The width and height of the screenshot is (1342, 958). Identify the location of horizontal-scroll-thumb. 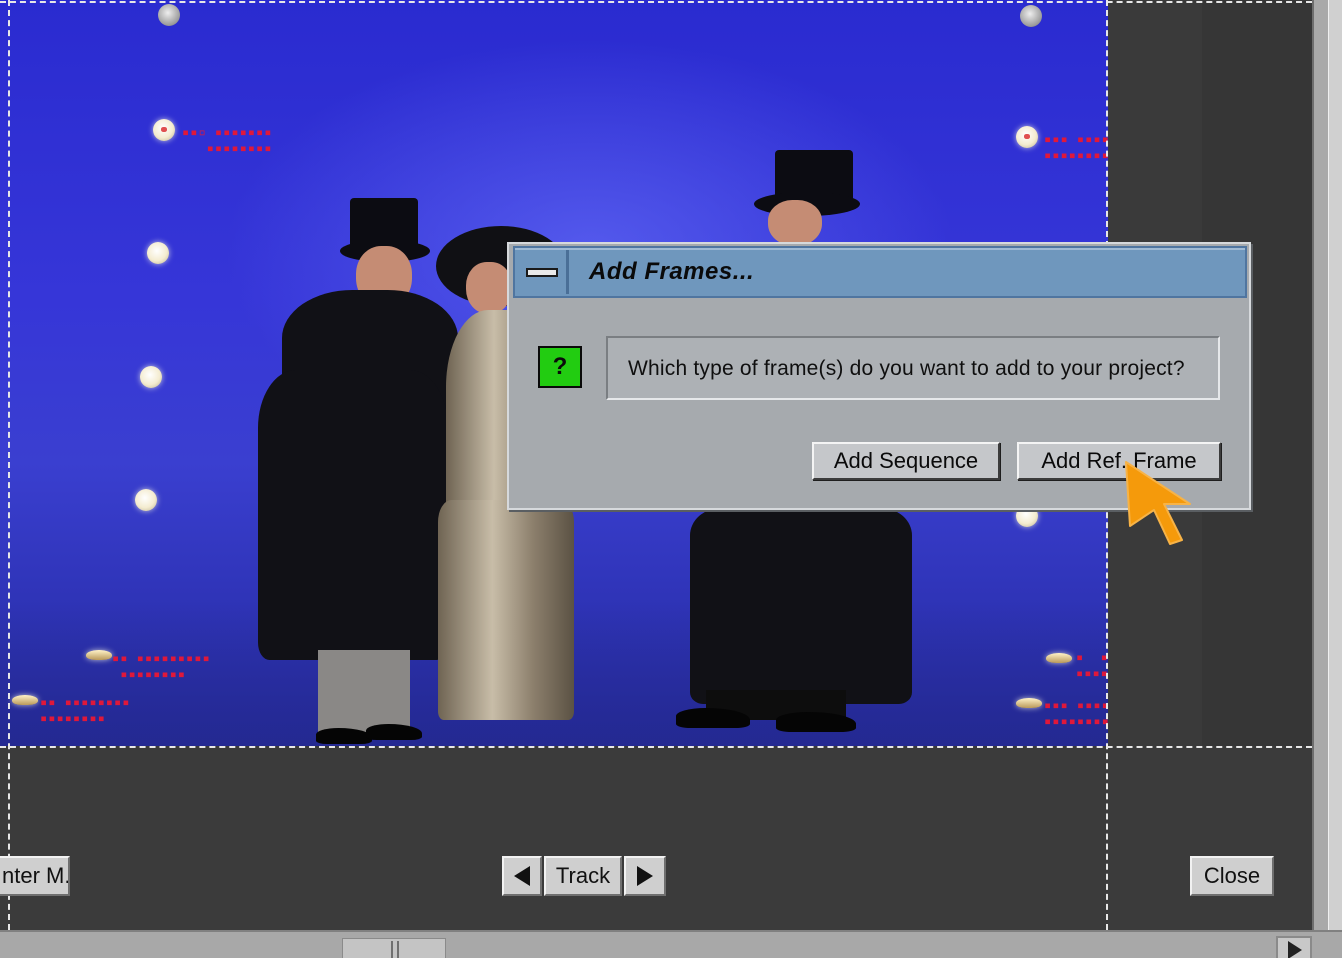
(394, 948).